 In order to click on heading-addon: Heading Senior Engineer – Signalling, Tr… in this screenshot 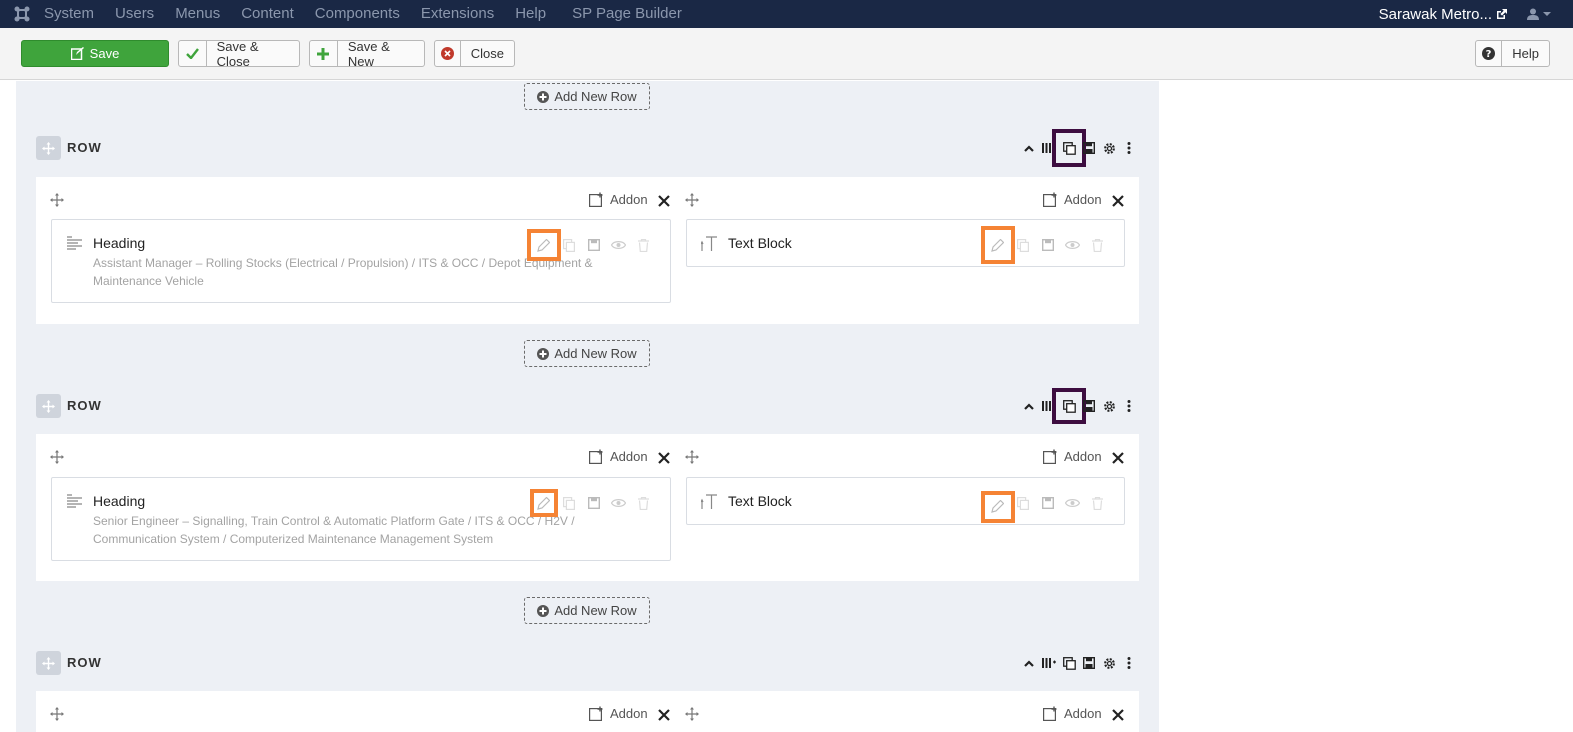, I will do `click(361, 519)`.